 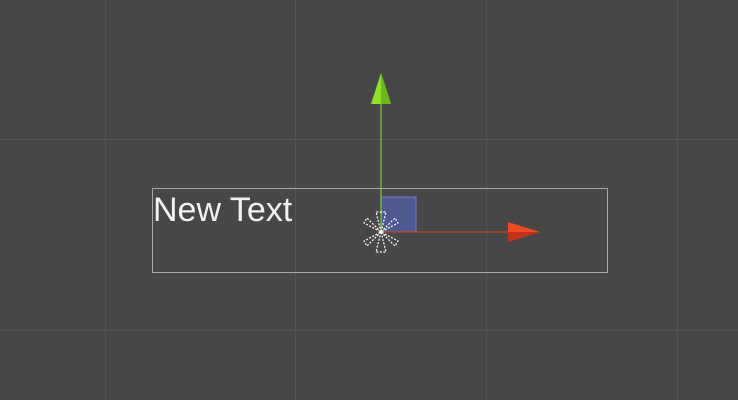 What do you see at coordinates (386, 88) in the screenshot?
I see `y-axis-arrow-shade` at bounding box center [386, 88].